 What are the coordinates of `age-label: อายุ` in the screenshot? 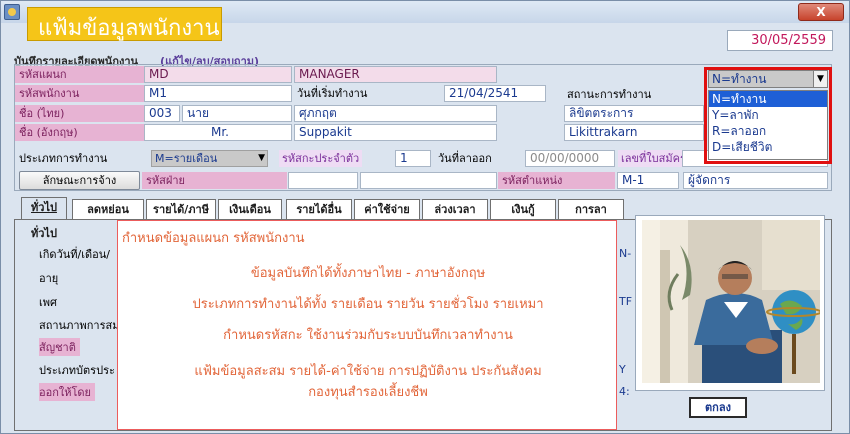 It's located at (49, 278).